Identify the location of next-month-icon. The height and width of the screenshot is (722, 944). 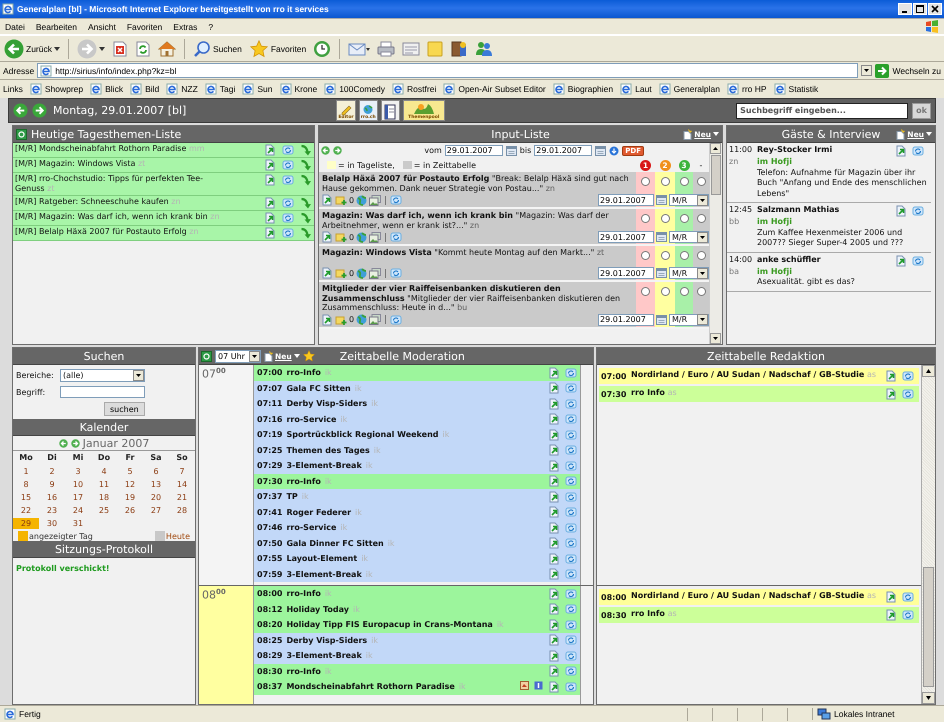
(75, 443).